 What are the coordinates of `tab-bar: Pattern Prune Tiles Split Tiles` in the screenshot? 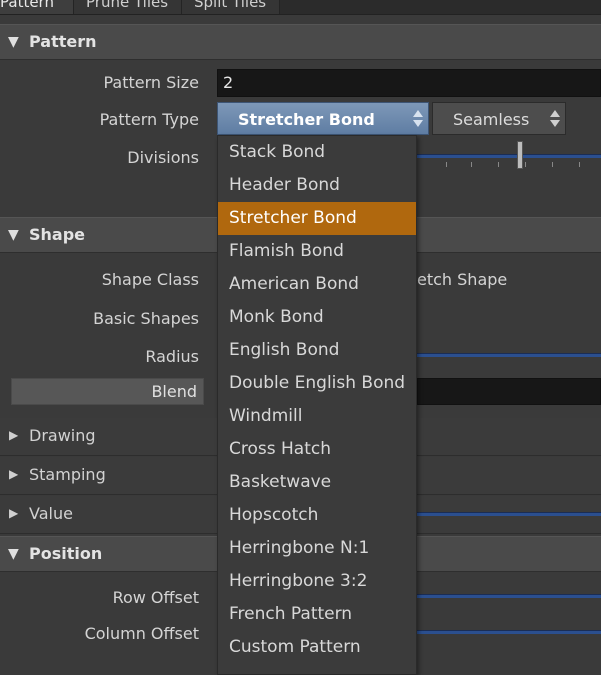 It's located at (300, 7).